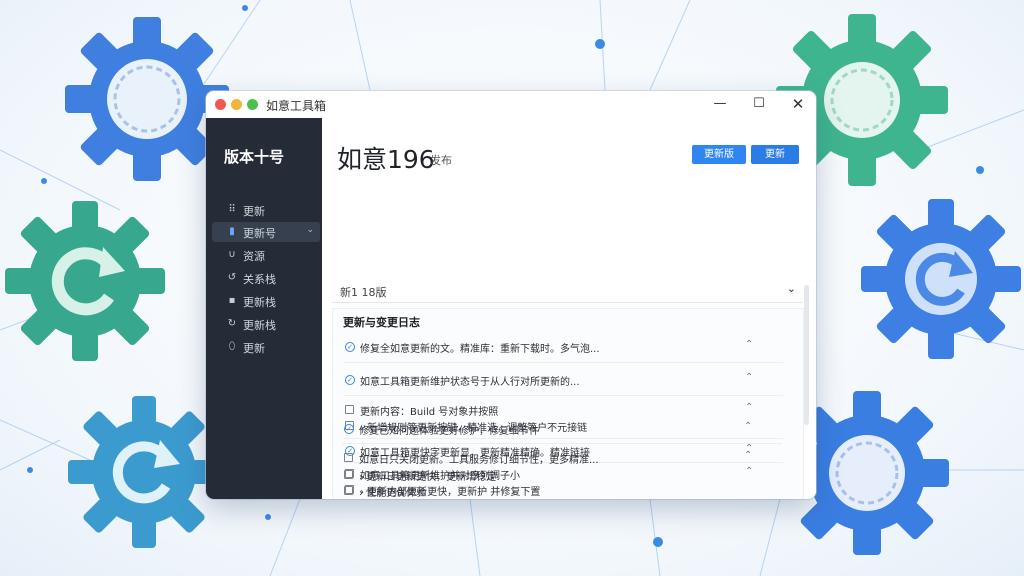  What do you see at coordinates (441, 160) in the screenshot?
I see `page-subtitle: 发布` at bounding box center [441, 160].